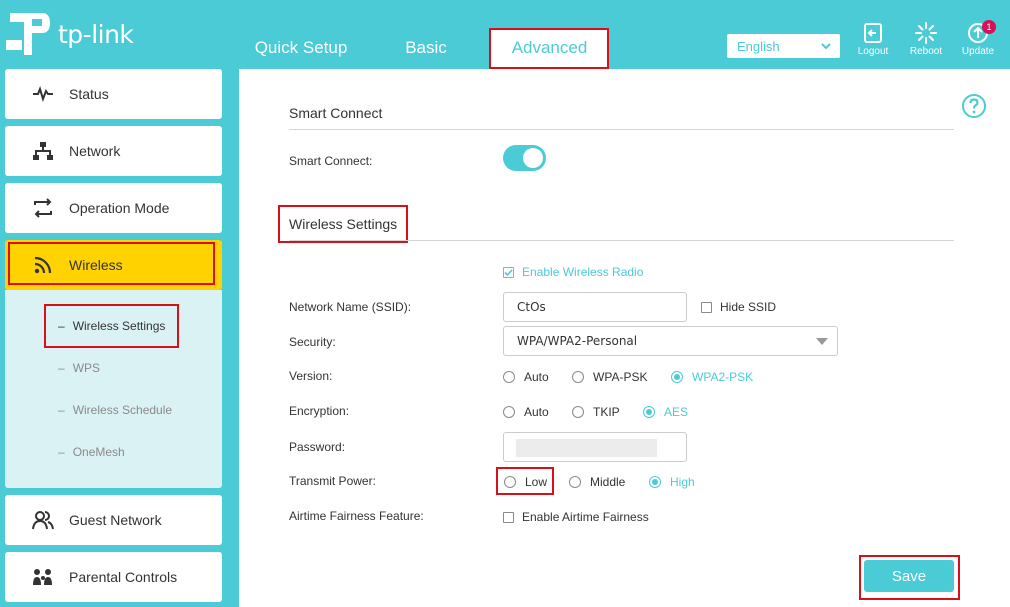  I want to click on checkmark-icon, so click(508, 272).